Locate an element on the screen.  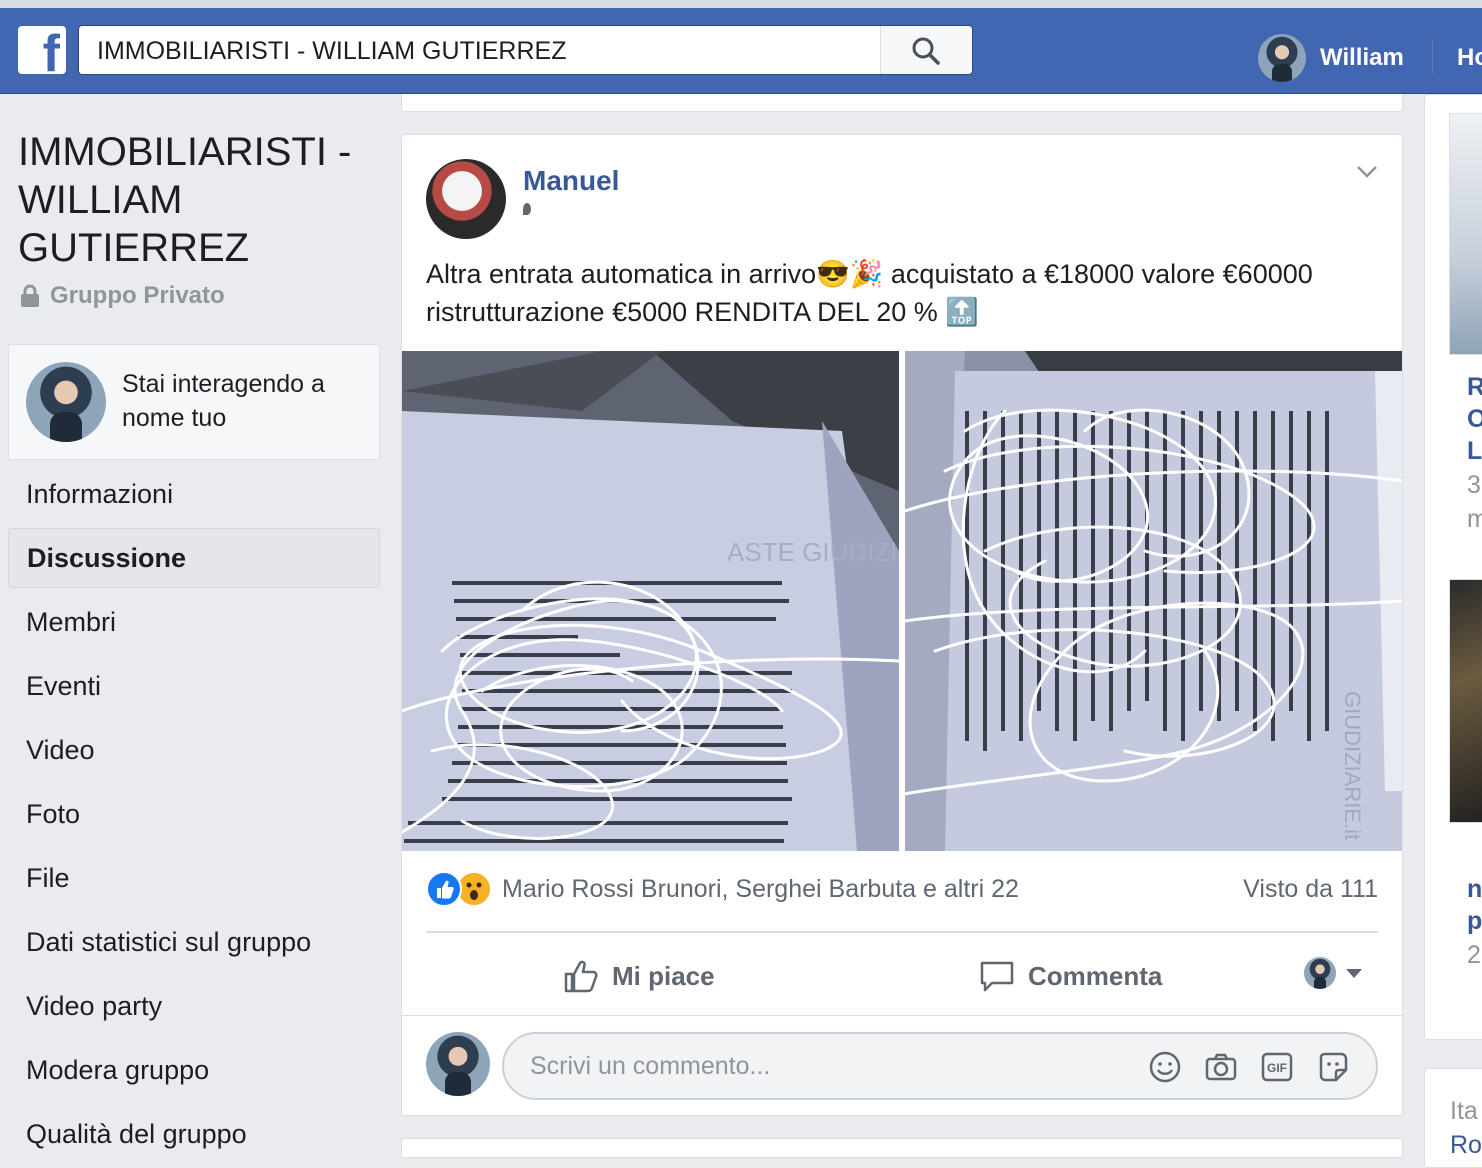
chevron-down-icon is located at coordinates (1367, 172).